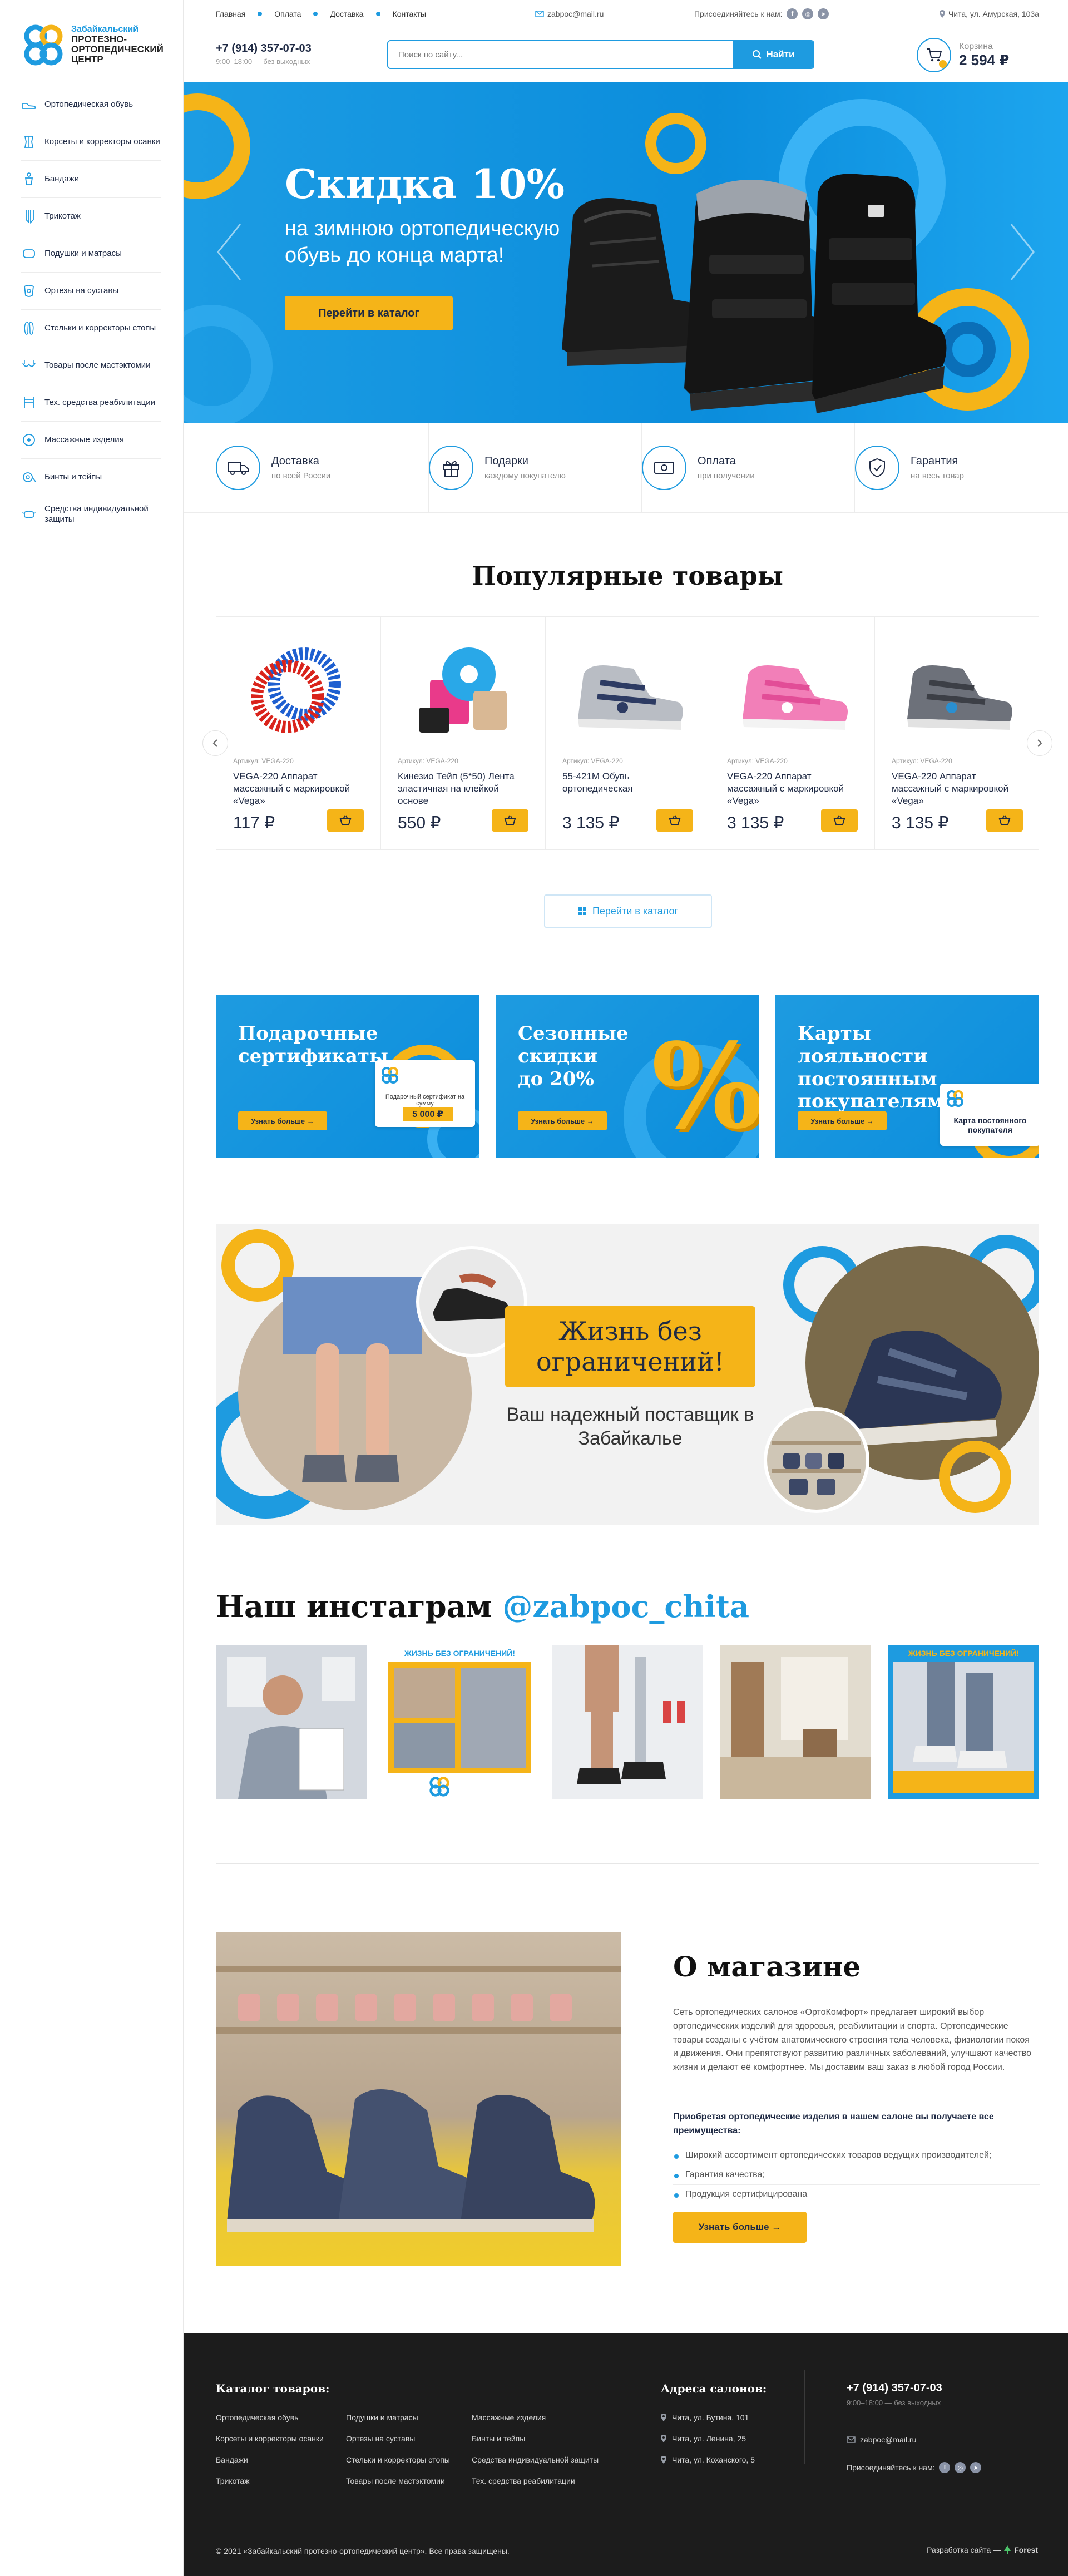 This screenshot has width=1068, height=2576. What do you see at coordinates (254, 823) in the screenshot?
I see `product-price: 117 ₽` at bounding box center [254, 823].